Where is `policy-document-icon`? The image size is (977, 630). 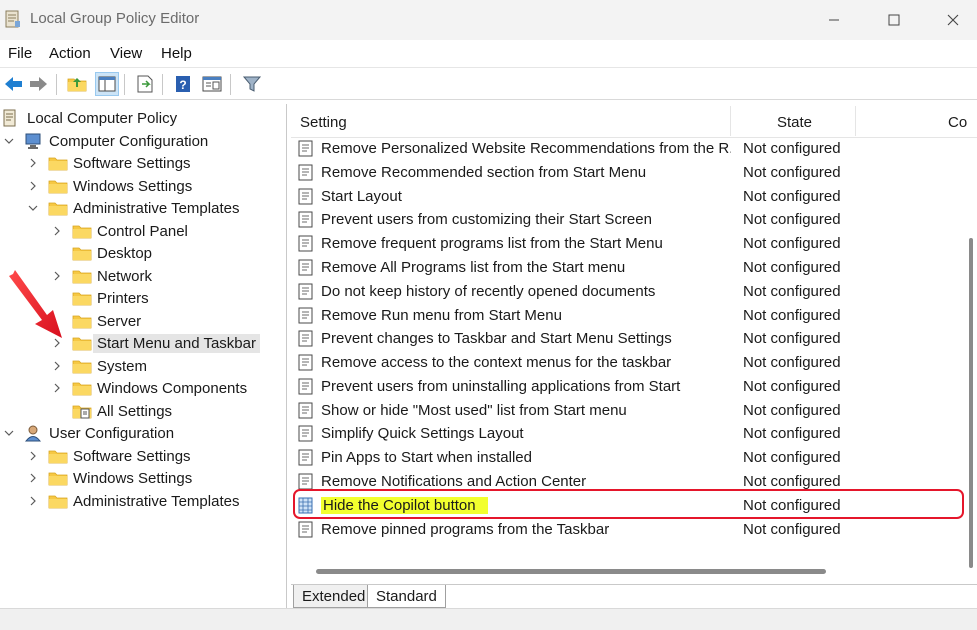
policy-document-icon is located at coordinates (12, 118).